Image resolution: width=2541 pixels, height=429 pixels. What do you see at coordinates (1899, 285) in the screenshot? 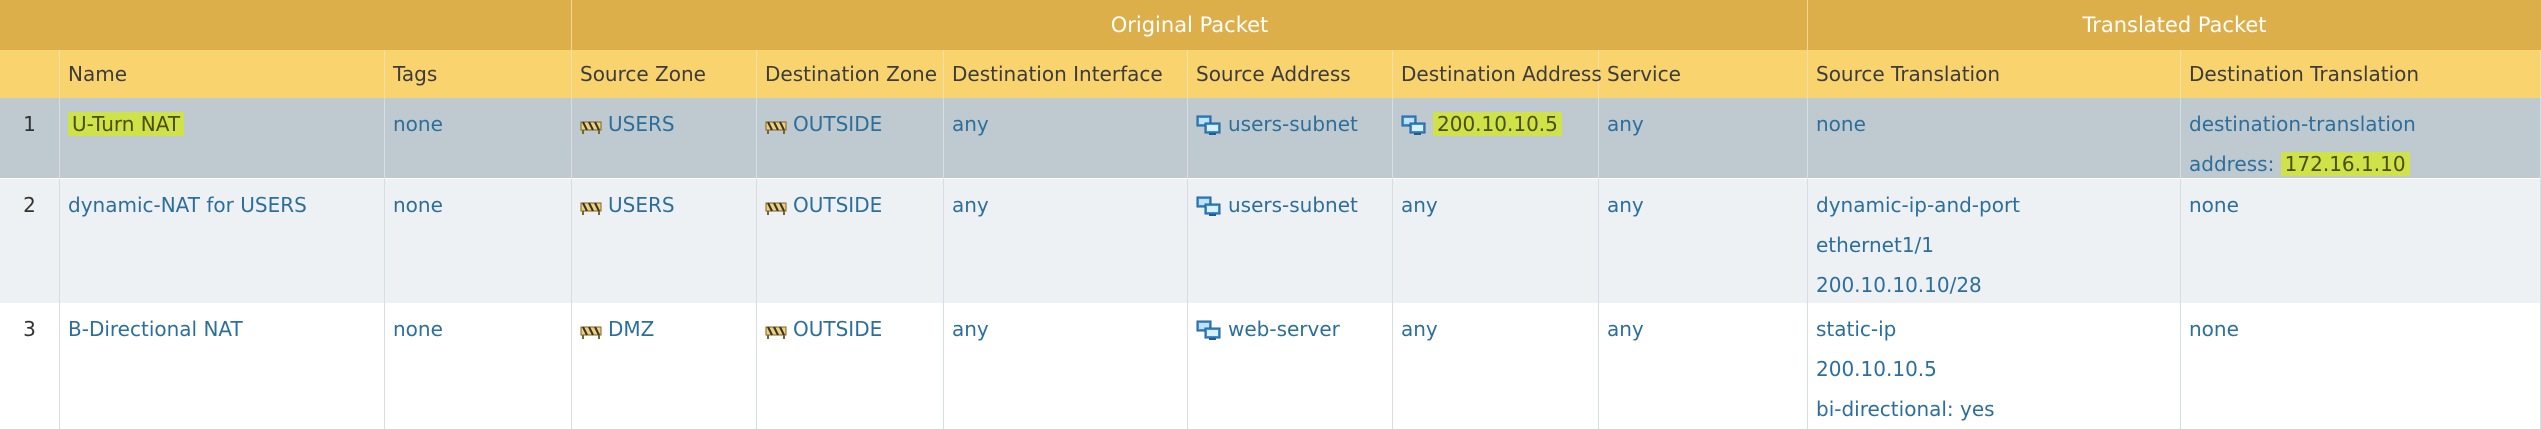
I see `source-translation-line: 200.10.10.10/28` at bounding box center [1899, 285].